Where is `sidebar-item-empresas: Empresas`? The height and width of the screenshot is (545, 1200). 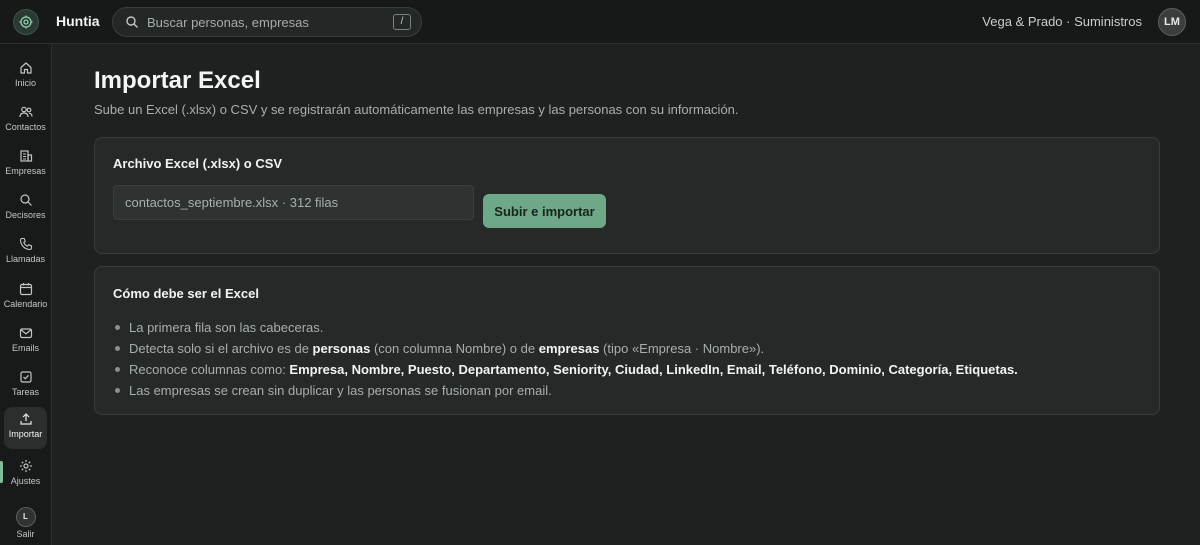 sidebar-item-empresas: Empresas is located at coordinates (25, 165).